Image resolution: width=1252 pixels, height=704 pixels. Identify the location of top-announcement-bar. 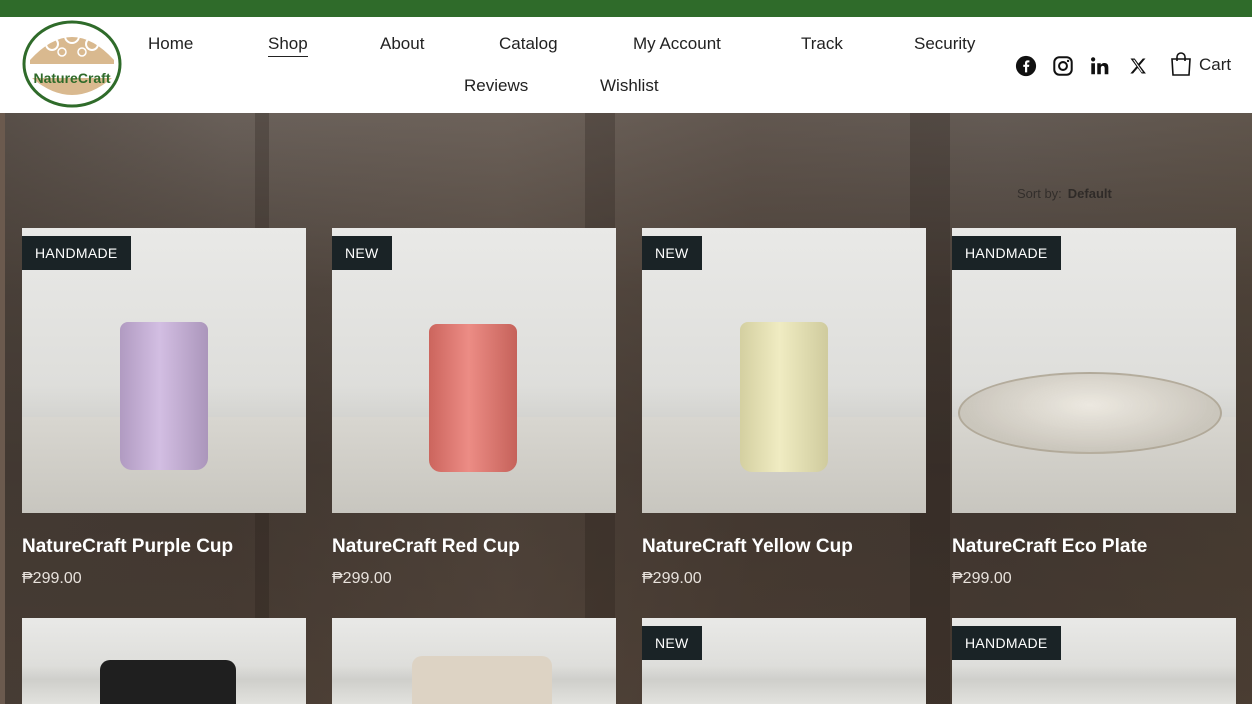
(626, 8).